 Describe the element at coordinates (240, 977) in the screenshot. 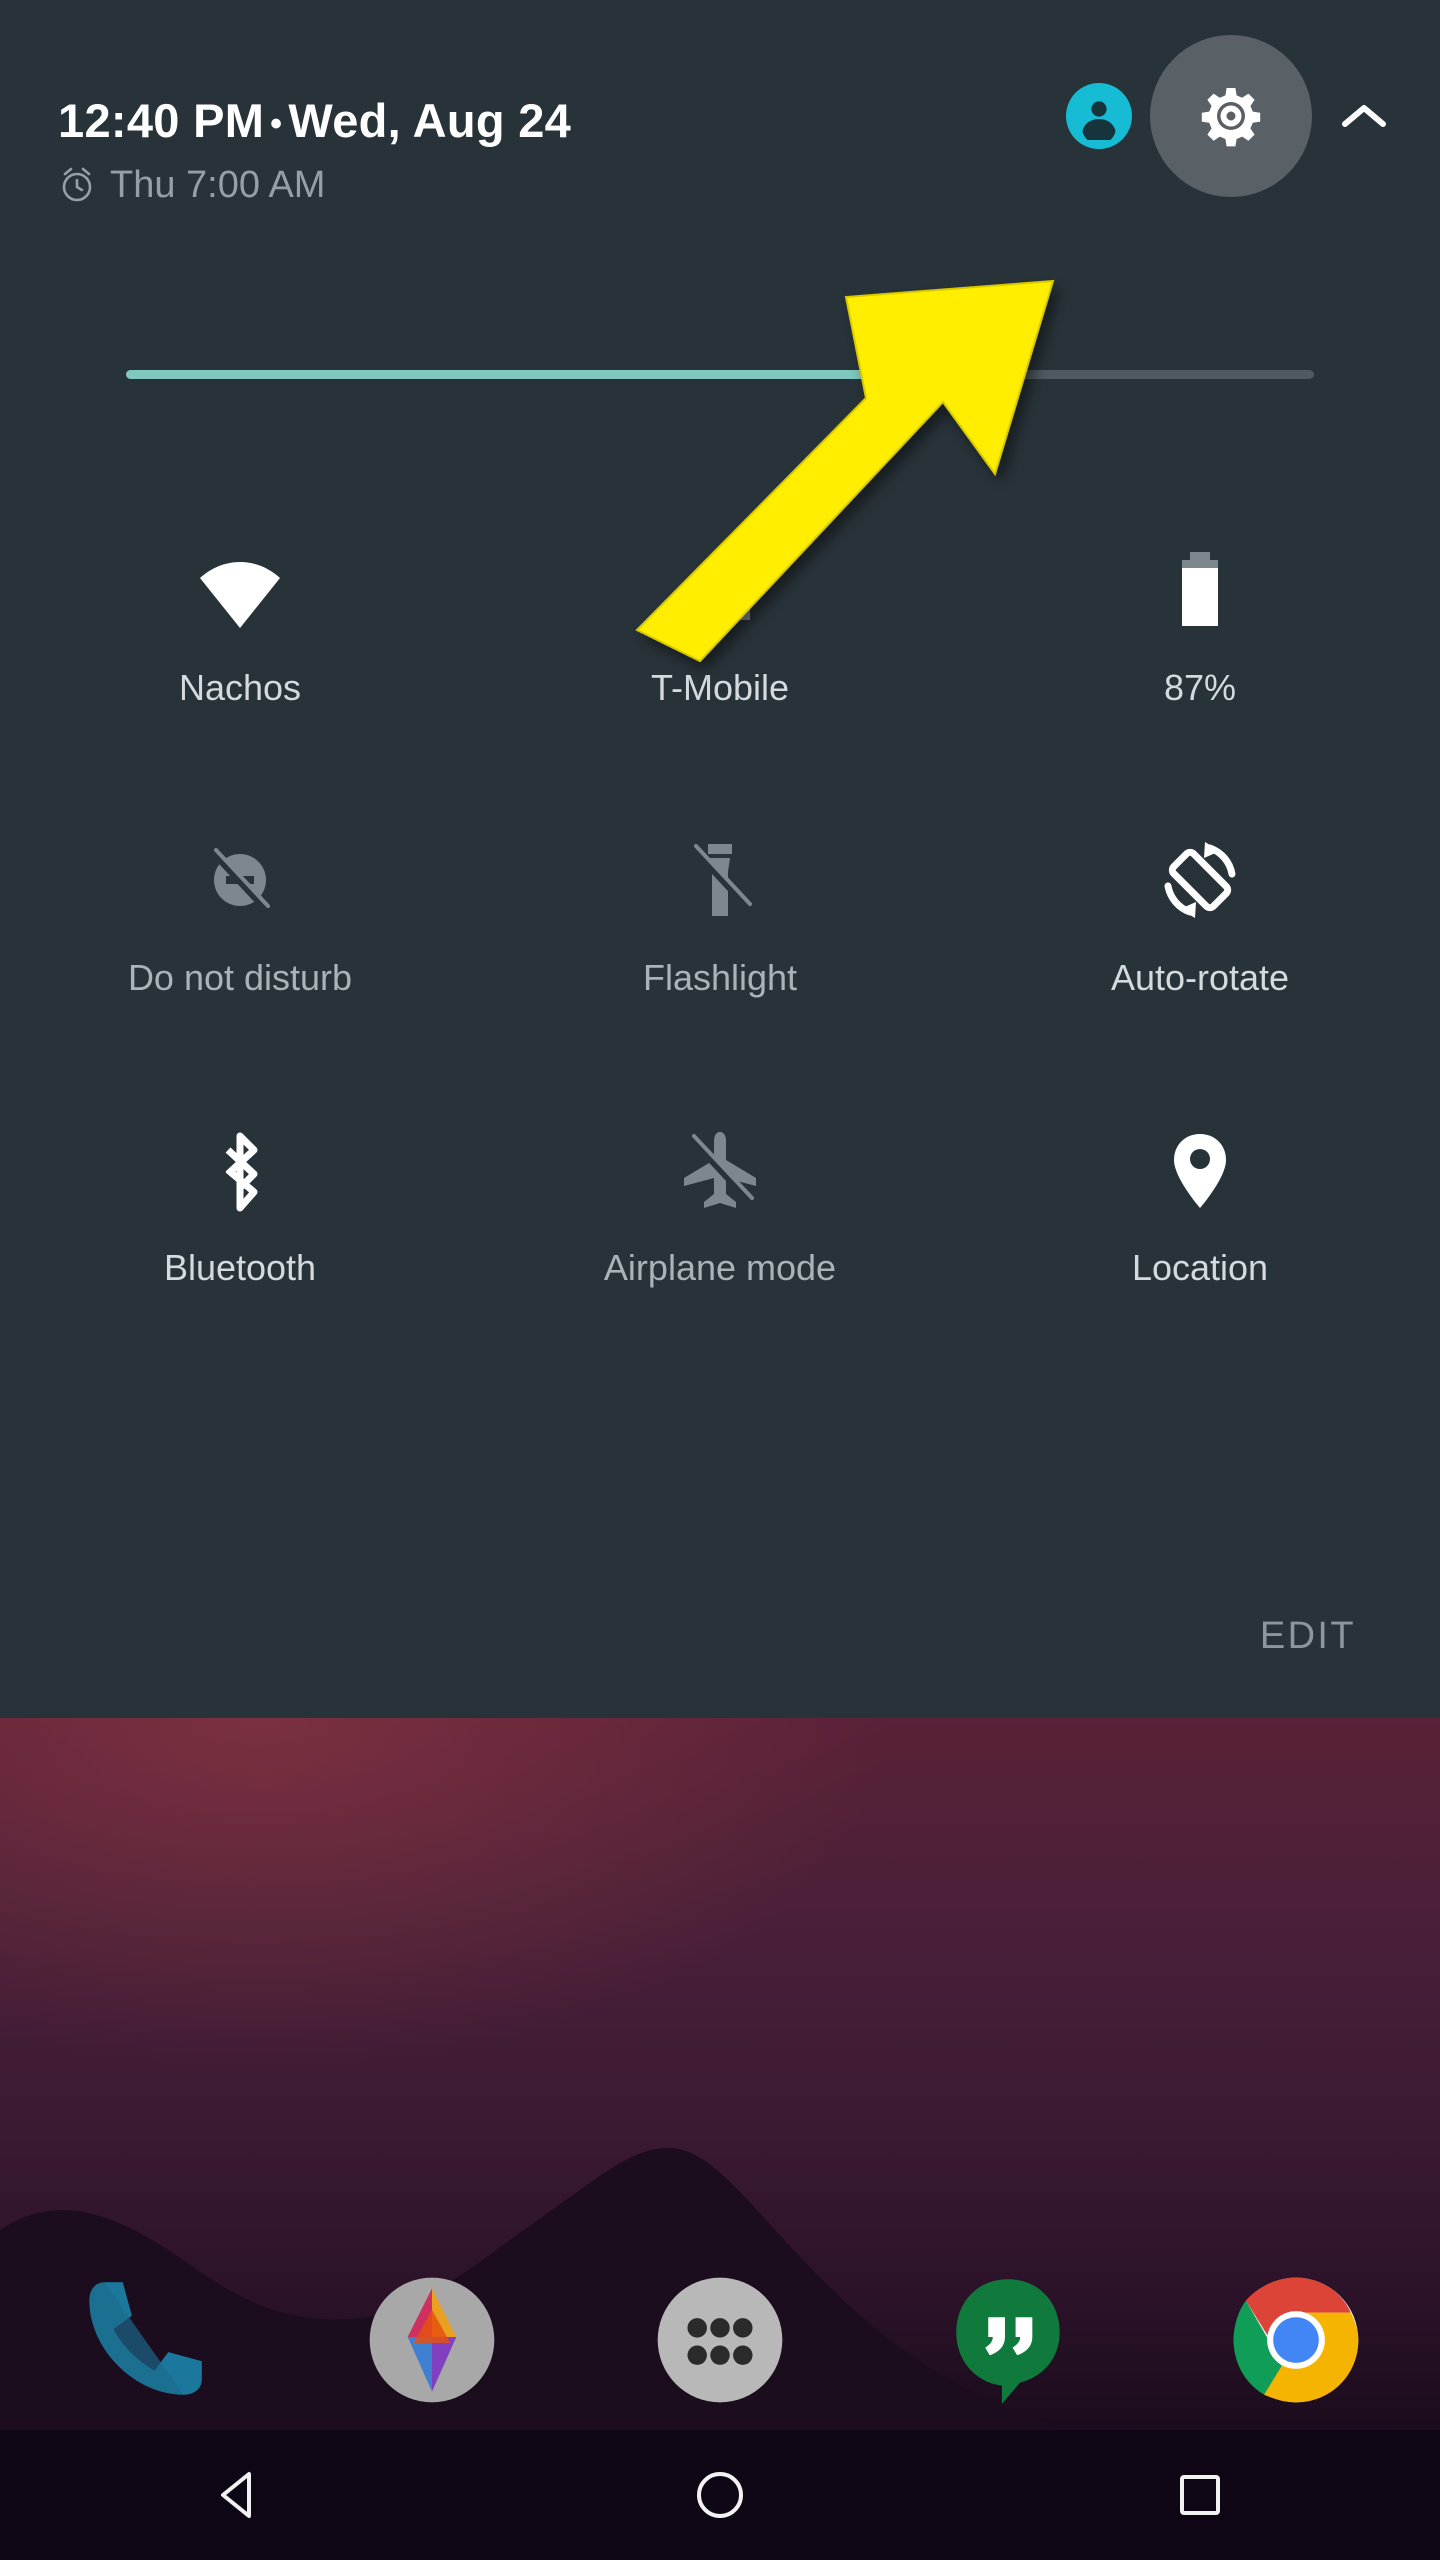

I see `tile-label: Do not disturb` at that location.